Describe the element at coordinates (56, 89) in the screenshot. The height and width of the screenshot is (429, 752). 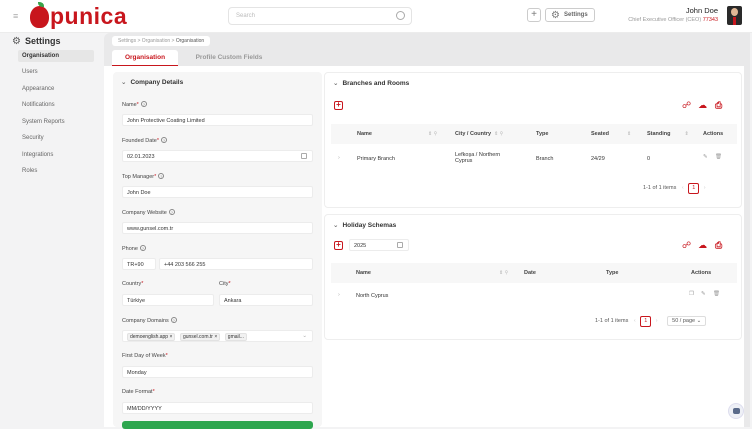
I see `sidebar-item-appearance: Appearance` at that location.